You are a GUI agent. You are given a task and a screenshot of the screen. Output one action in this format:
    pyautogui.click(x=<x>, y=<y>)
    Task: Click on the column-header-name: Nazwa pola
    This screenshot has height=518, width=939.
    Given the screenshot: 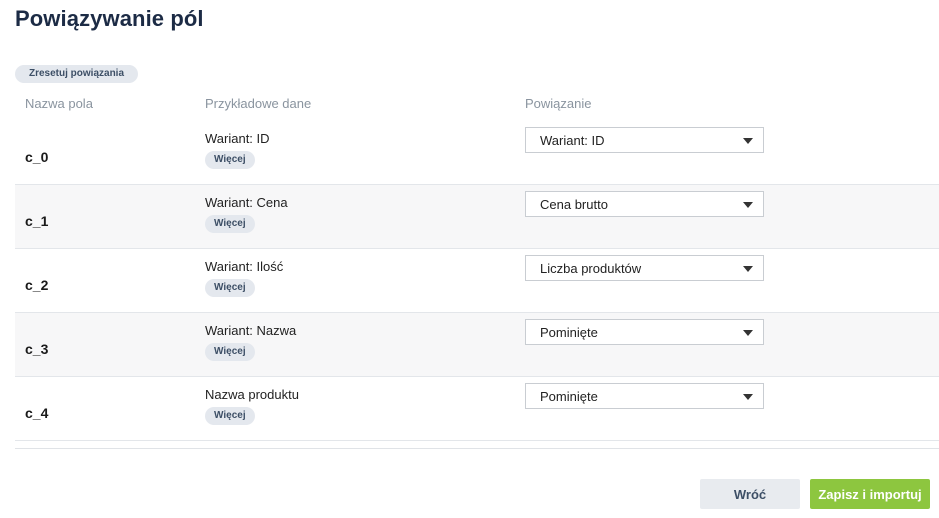 What is the action you would take?
    pyautogui.click(x=59, y=103)
    